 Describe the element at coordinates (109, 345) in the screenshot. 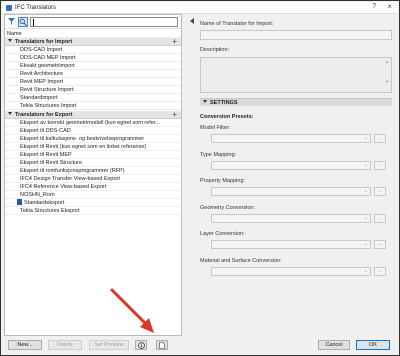

I see `set-preview-button: Set Preview` at that location.